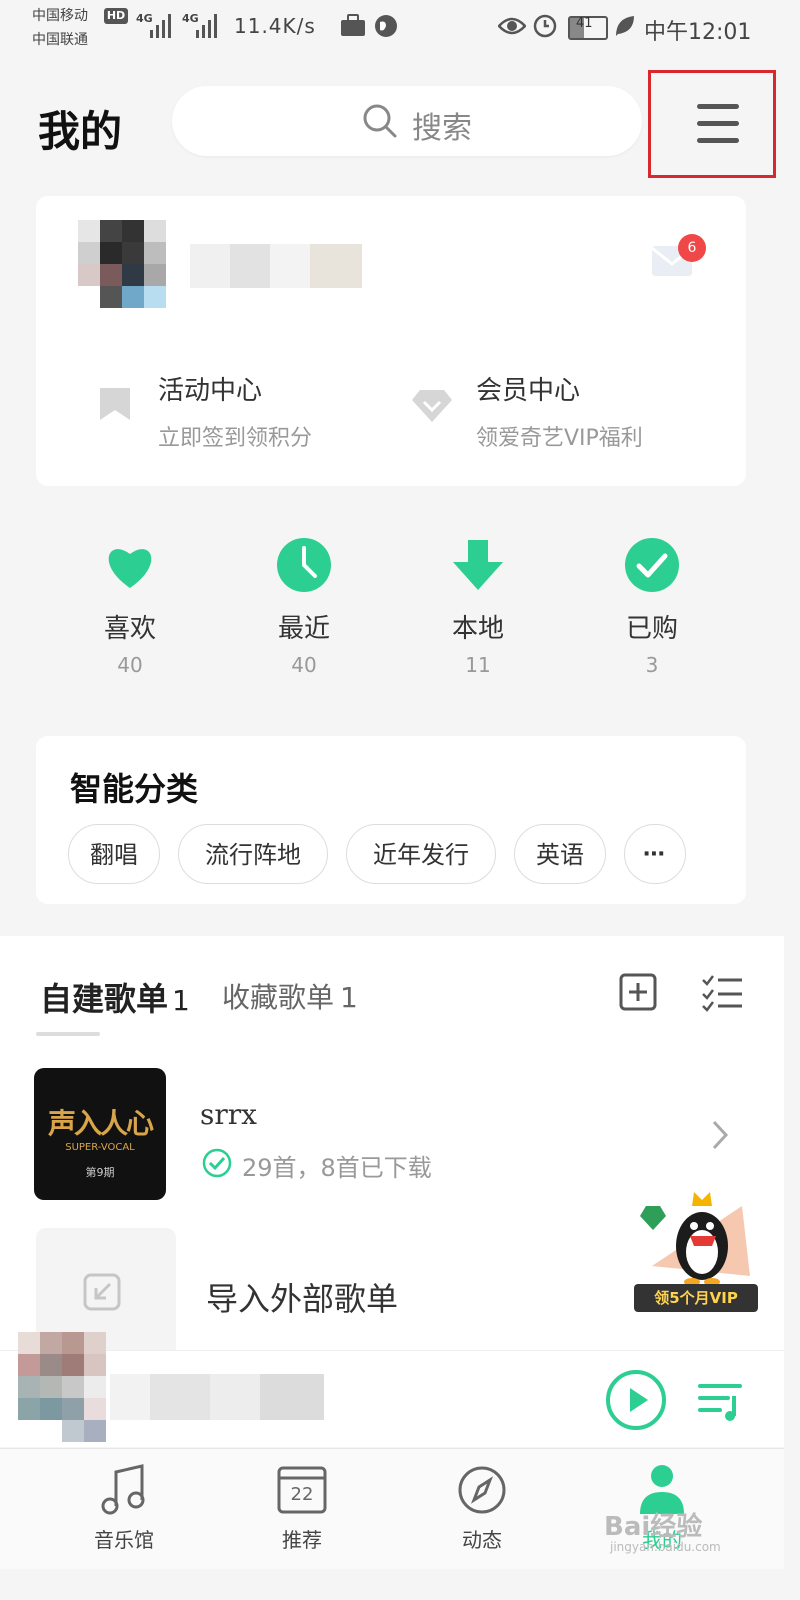 The width and height of the screenshot is (800, 1600). Describe the element at coordinates (68, 1034) in the screenshot. I see `tab-underline` at that location.